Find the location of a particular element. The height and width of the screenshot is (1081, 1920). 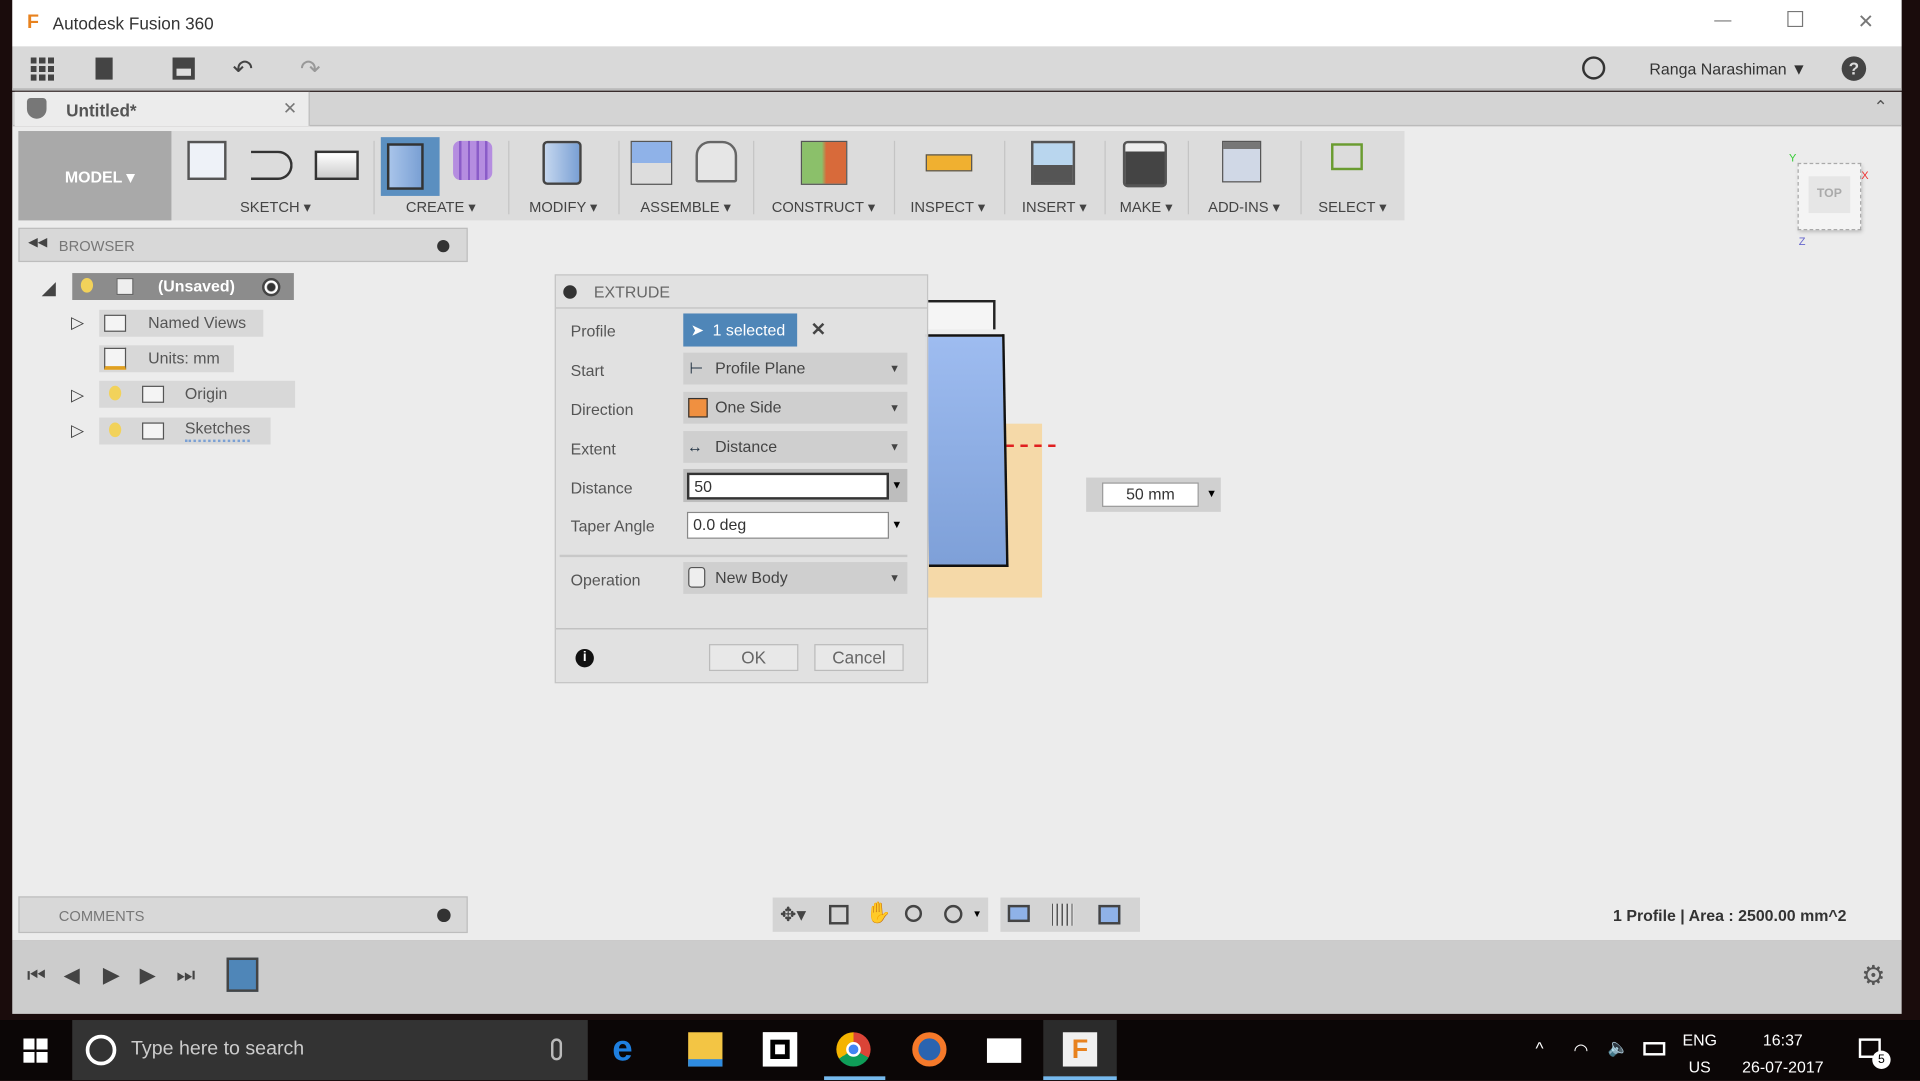

go-to-end-icon: ⏭ is located at coordinates (185, 976).